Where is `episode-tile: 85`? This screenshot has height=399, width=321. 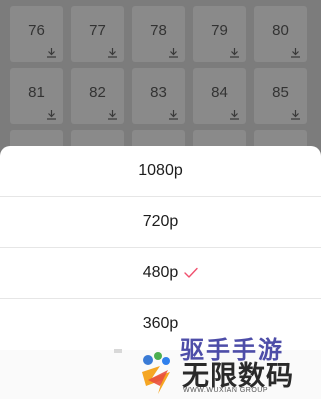
episode-tile: 85 is located at coordinates (280, 96).